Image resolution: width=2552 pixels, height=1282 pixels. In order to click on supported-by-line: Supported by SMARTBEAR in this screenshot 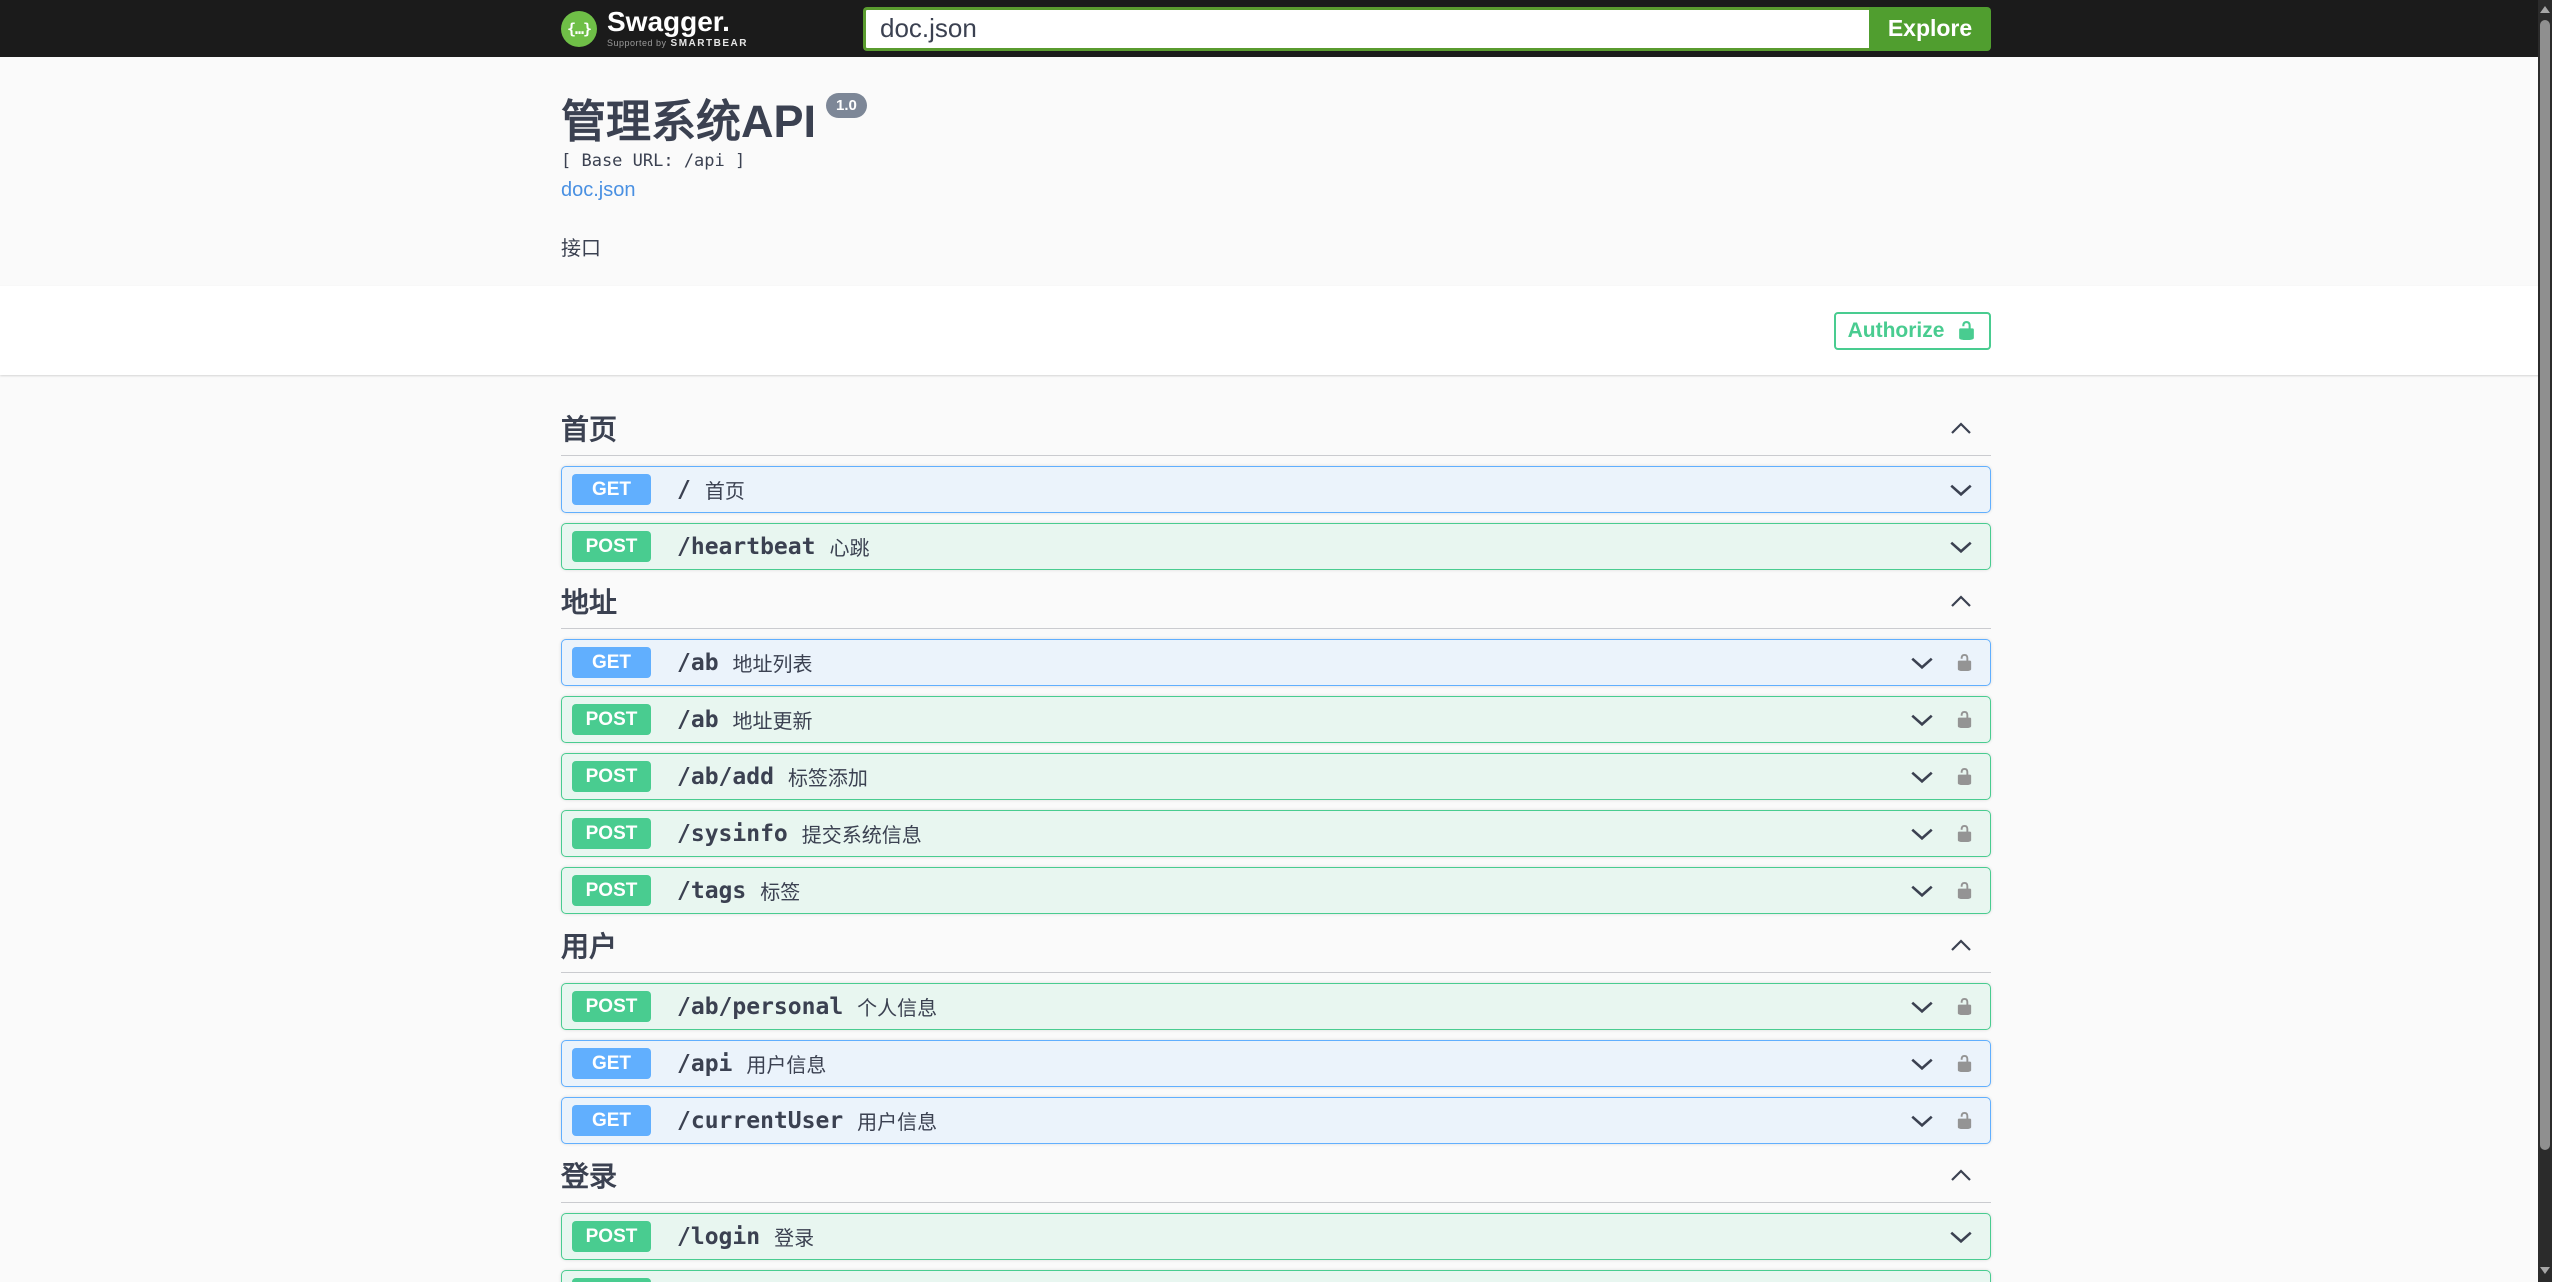, I will do `click(677, 43)`.